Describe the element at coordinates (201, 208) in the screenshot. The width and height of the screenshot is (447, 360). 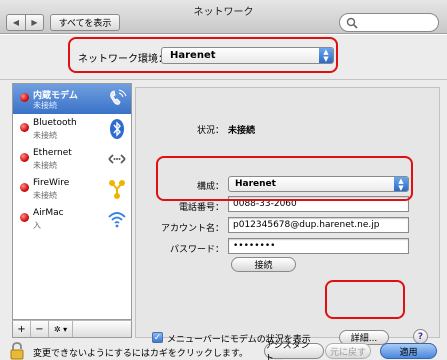
I see `phone-label: 電話番号：` at that location.